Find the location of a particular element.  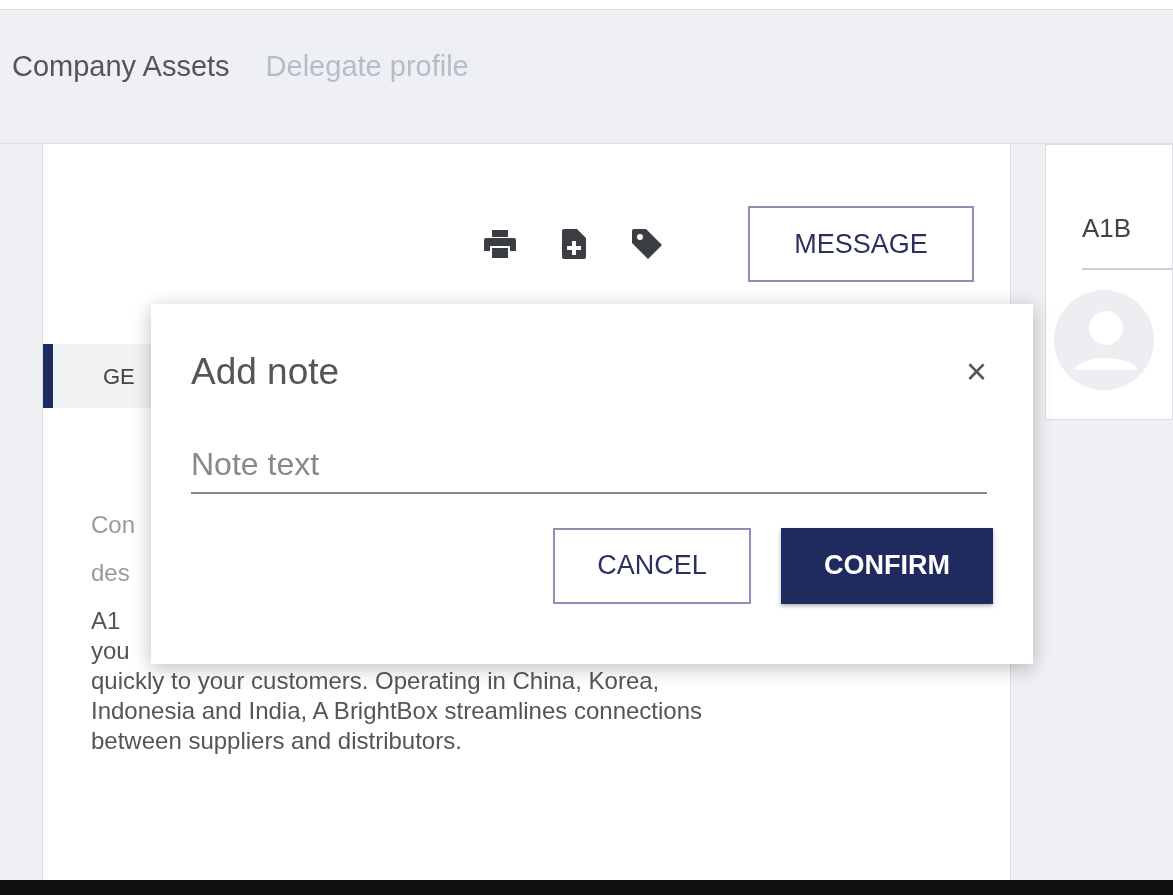

tab: Company Assets is located at coordinates (121, 66).